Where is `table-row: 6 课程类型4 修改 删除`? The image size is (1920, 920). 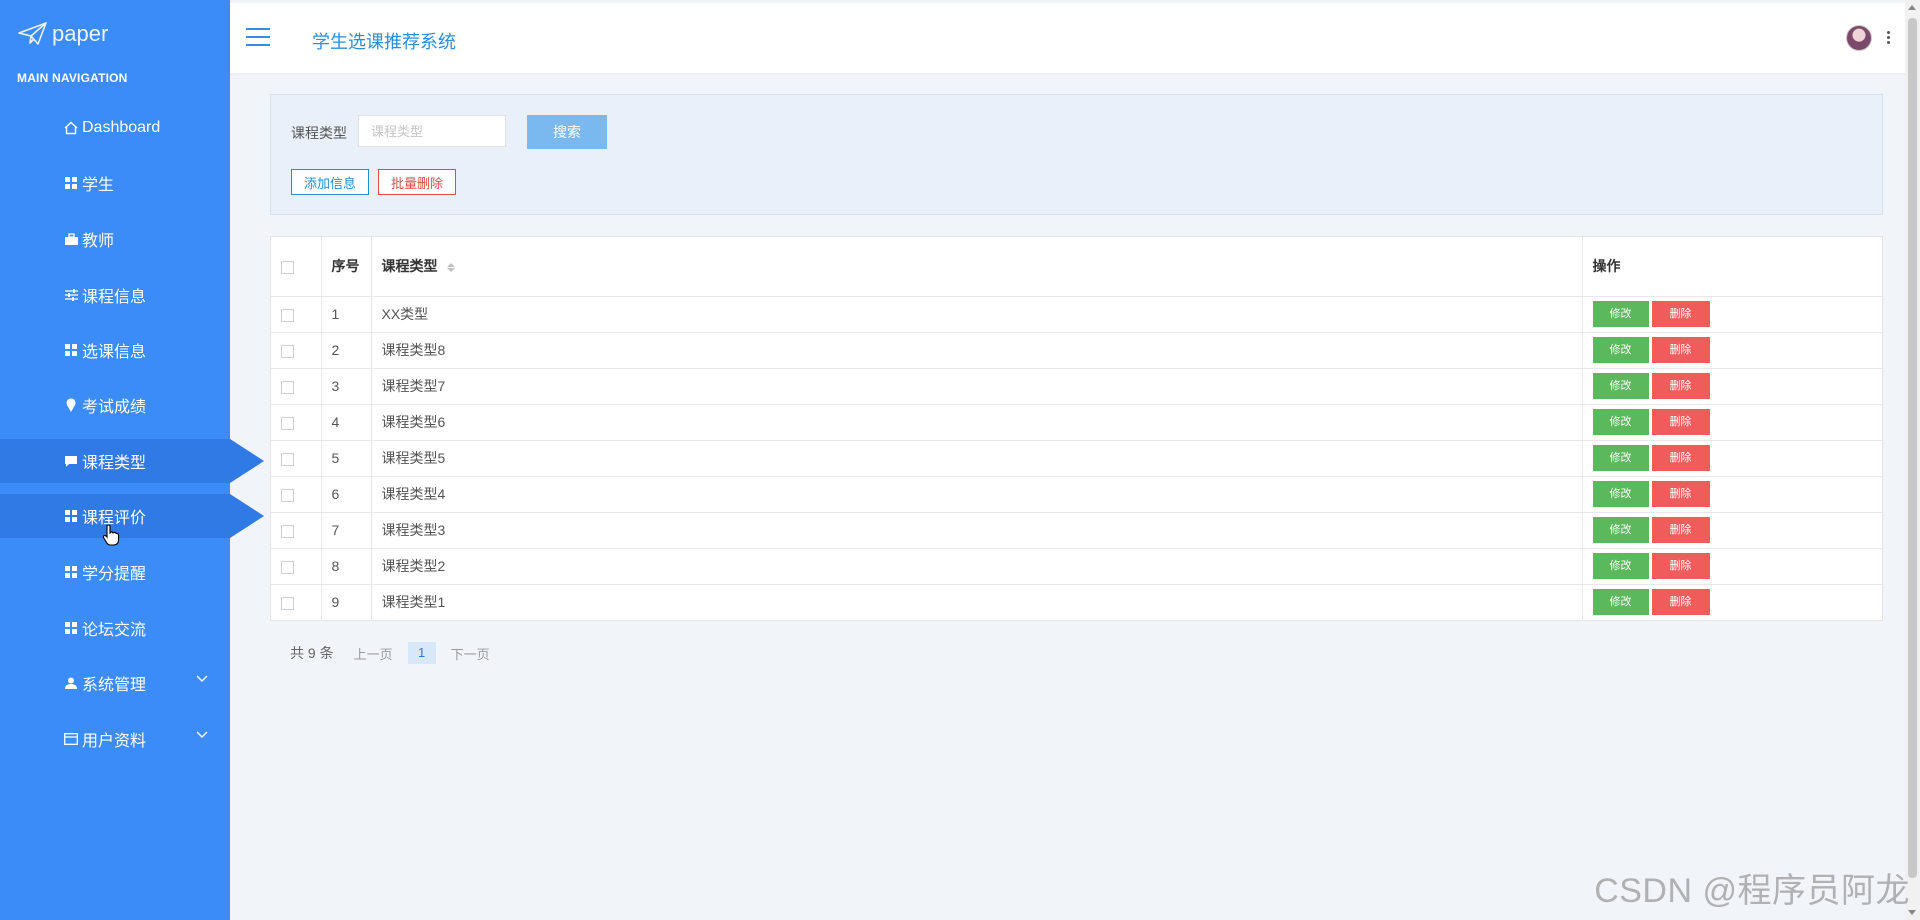
table-row: 6 课程类型4 修改 删除 is located at coordinates (1076, 494).